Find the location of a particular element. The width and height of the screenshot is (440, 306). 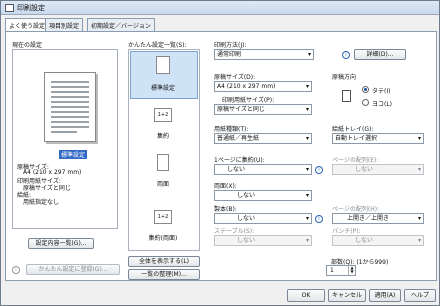

print-method-select: 通常印刷 ▾ is located at coordinates (264, 54).